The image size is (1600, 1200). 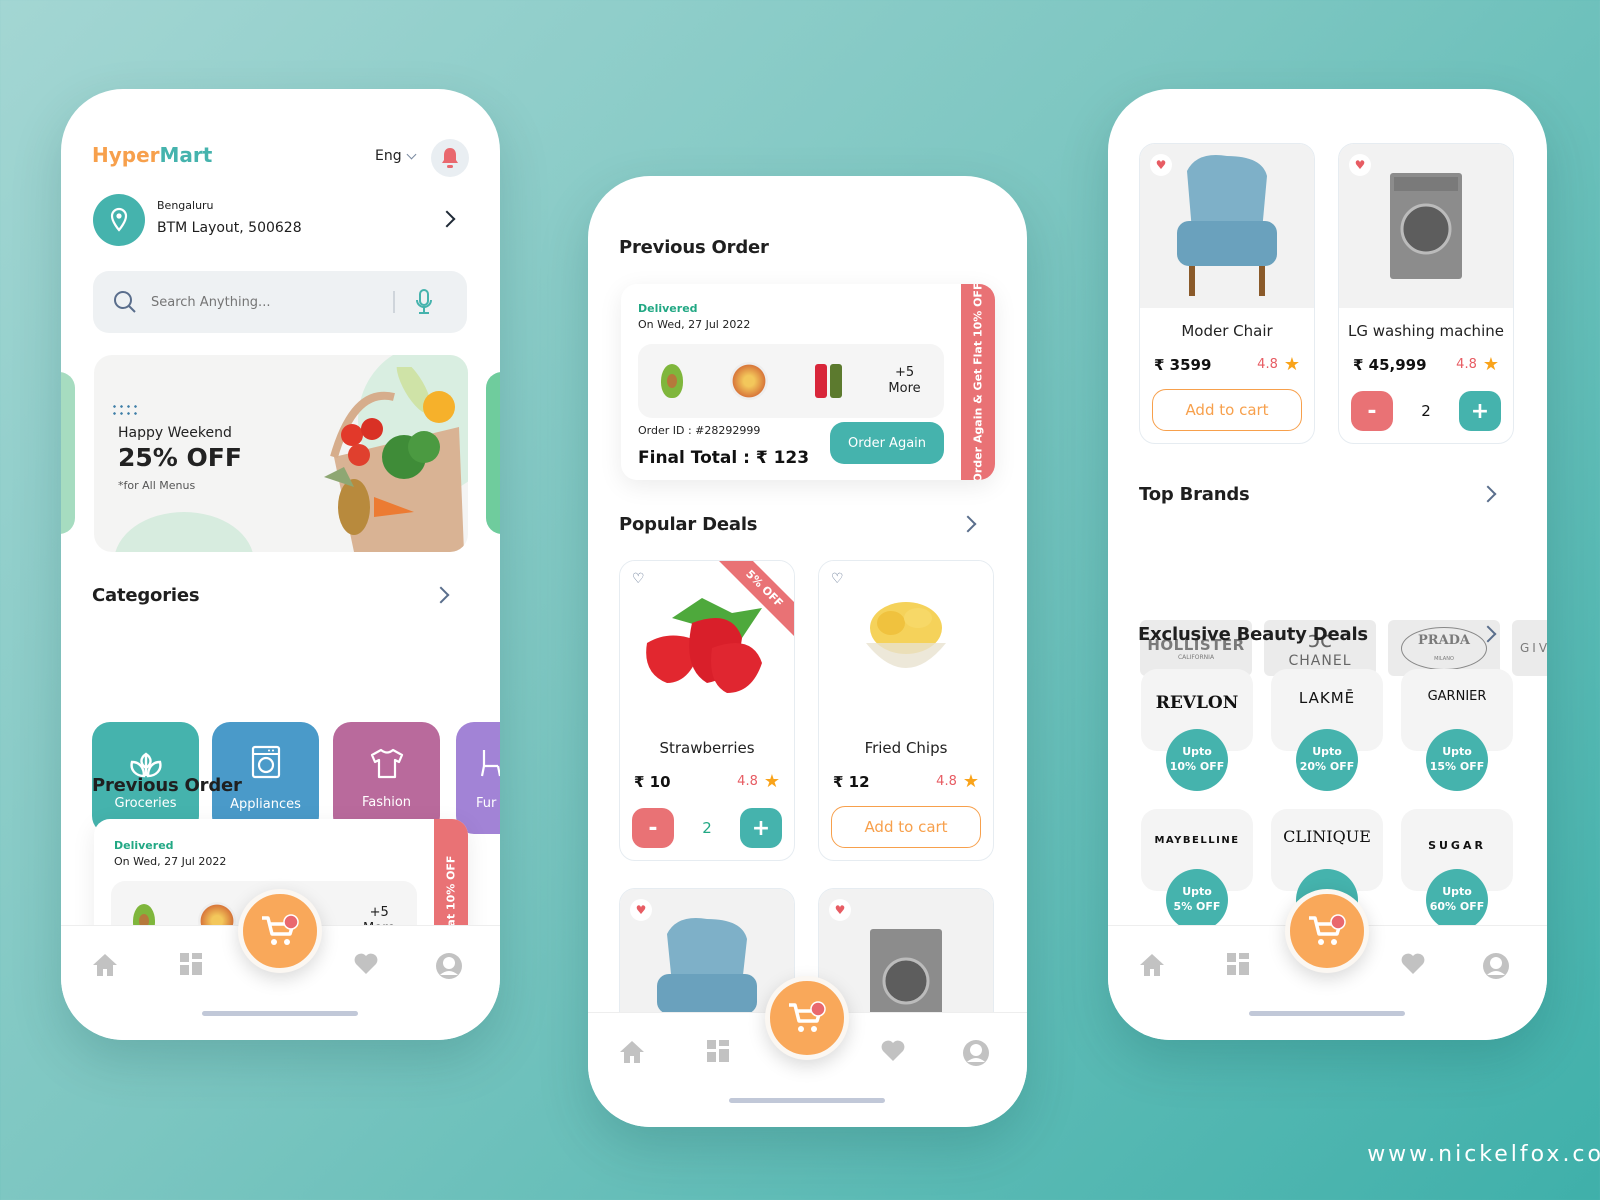 I want to click on banner-prev-peek, so click(x=68, y=453).